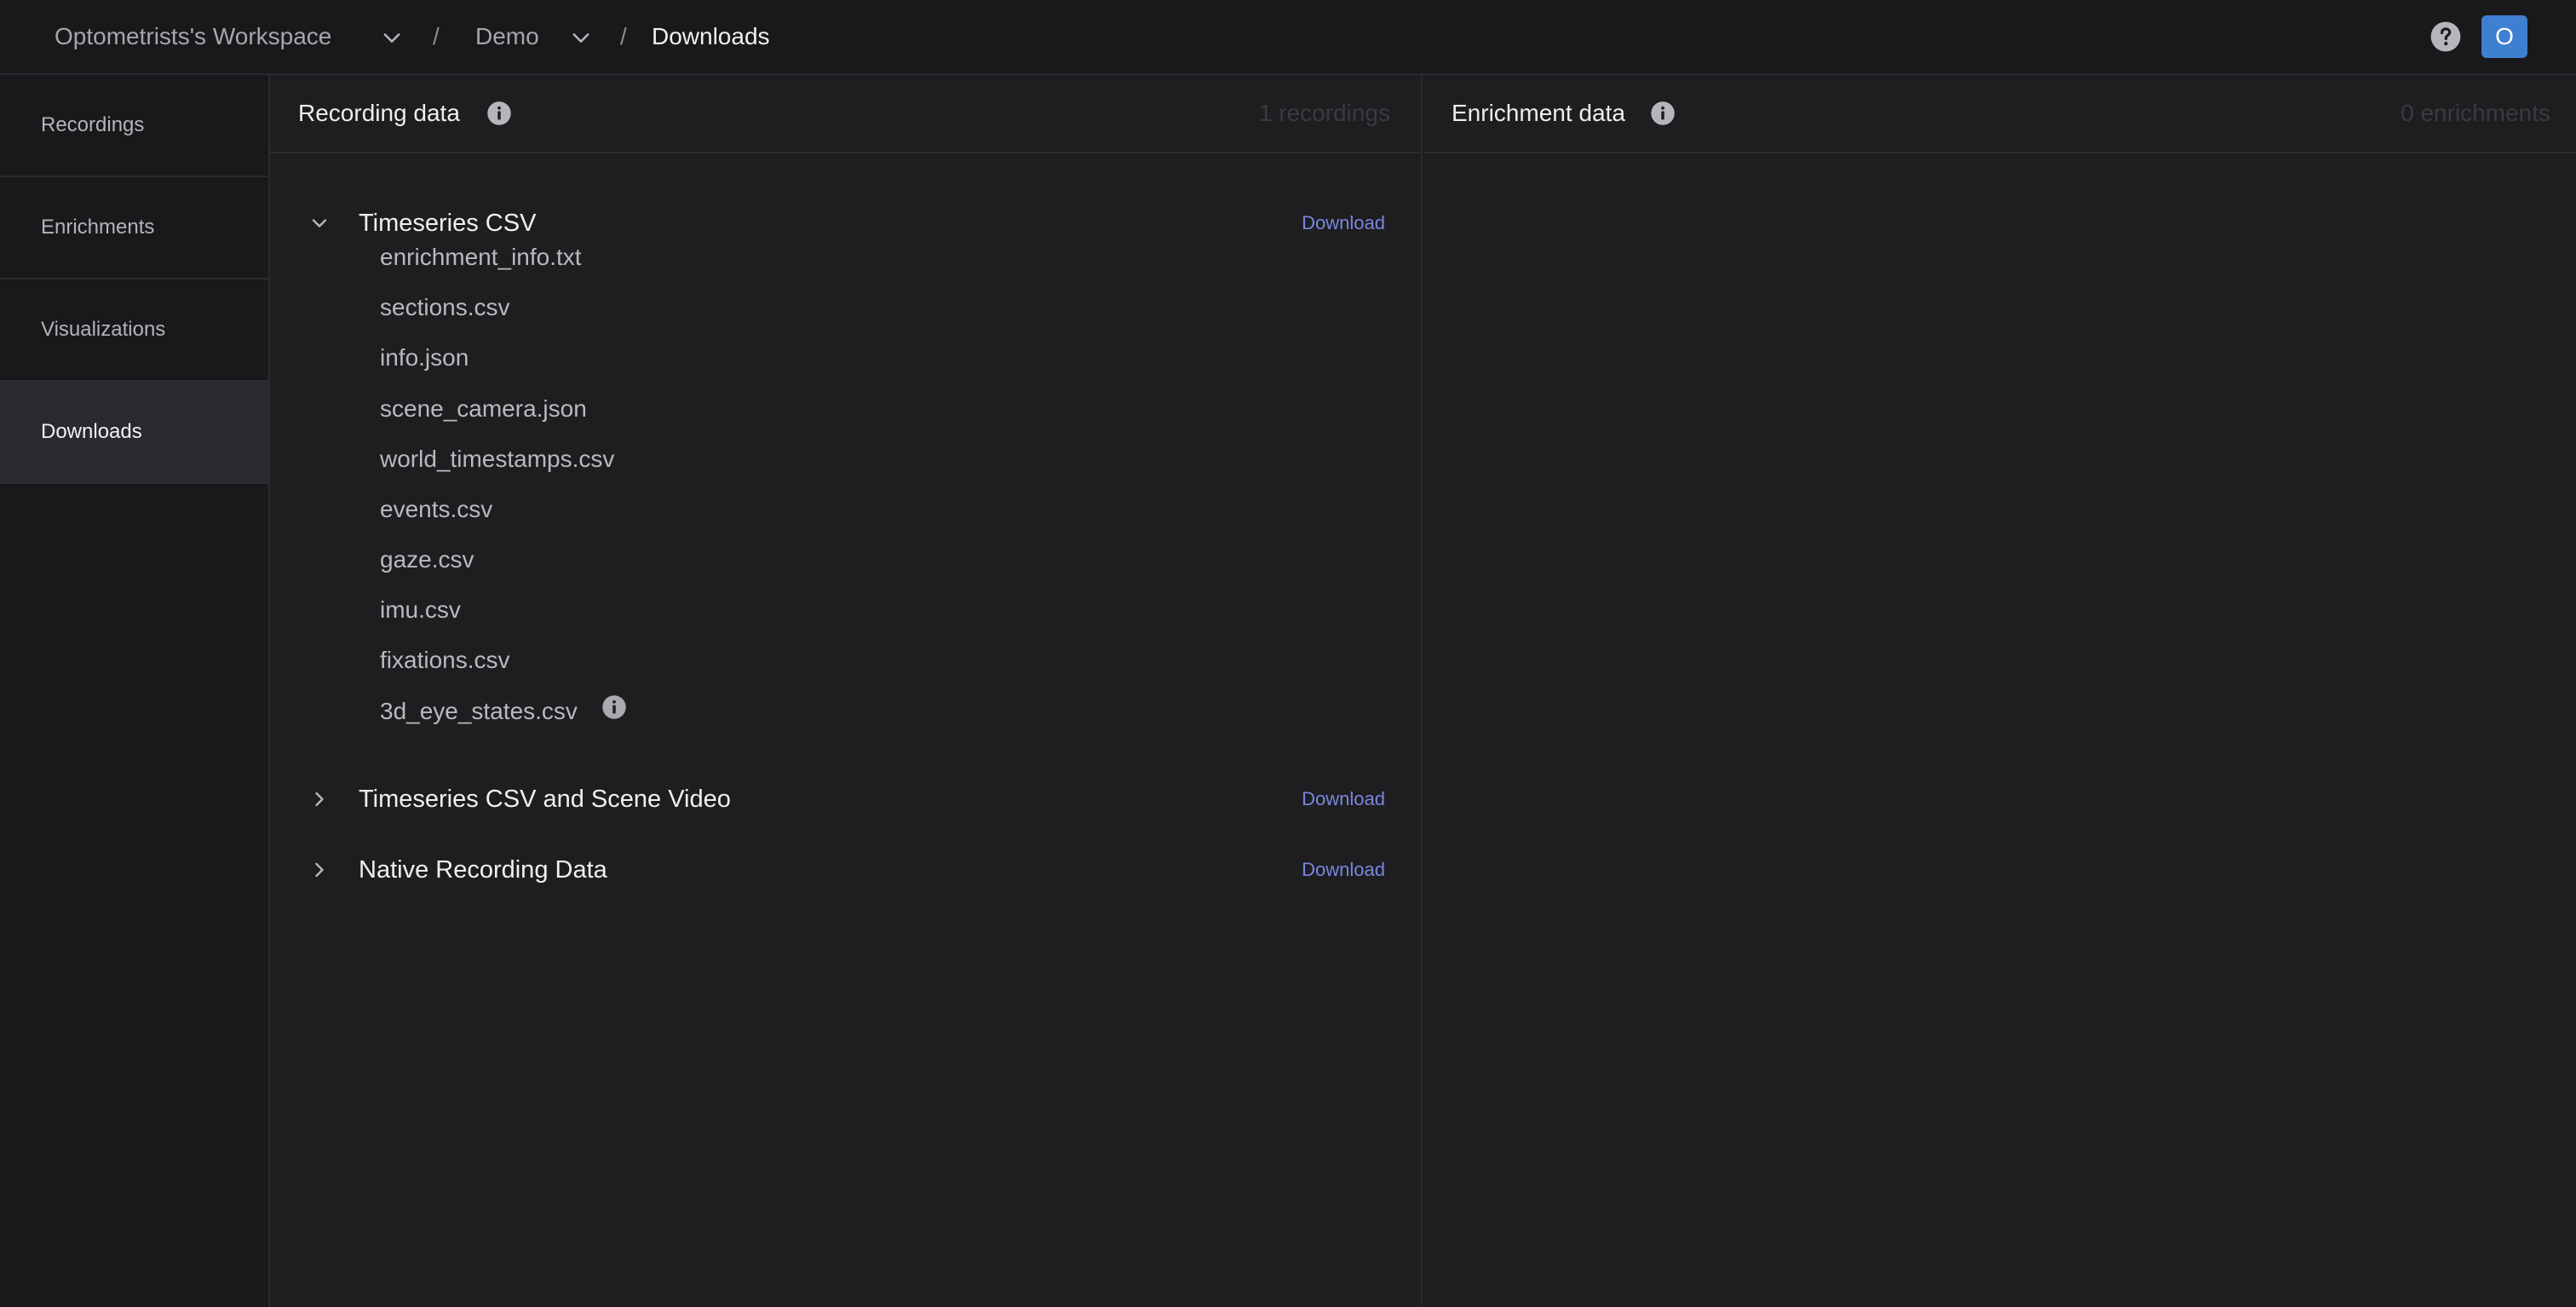 The height and width of the screenshot is (1307, 2576). What do you see at coordinates (134, 433) in the screenshot?
I see `sidebar-item-downloads: Downloads` at bounding box center [134, 433].